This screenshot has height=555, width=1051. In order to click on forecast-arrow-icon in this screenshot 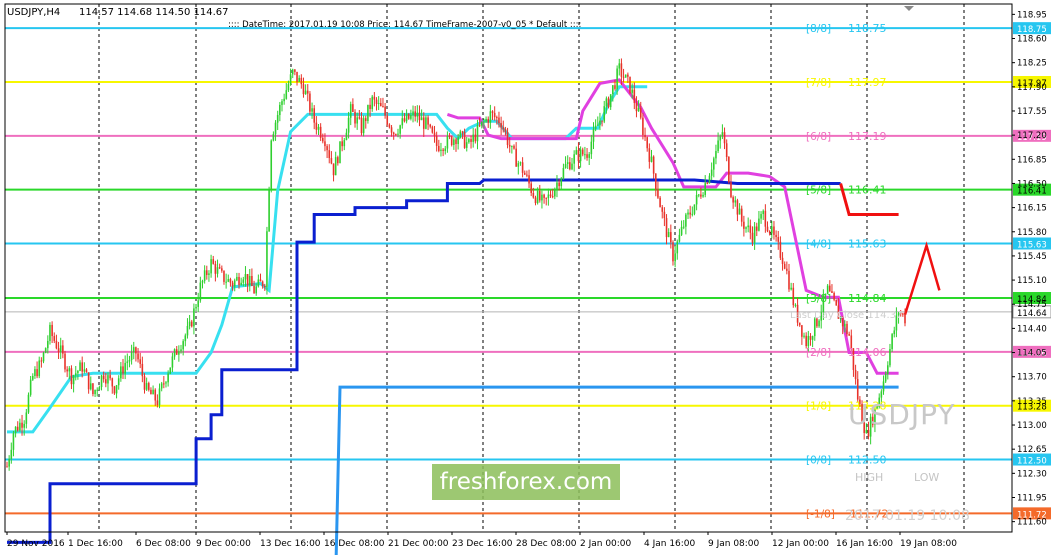, I will do `click(922, 278)`.